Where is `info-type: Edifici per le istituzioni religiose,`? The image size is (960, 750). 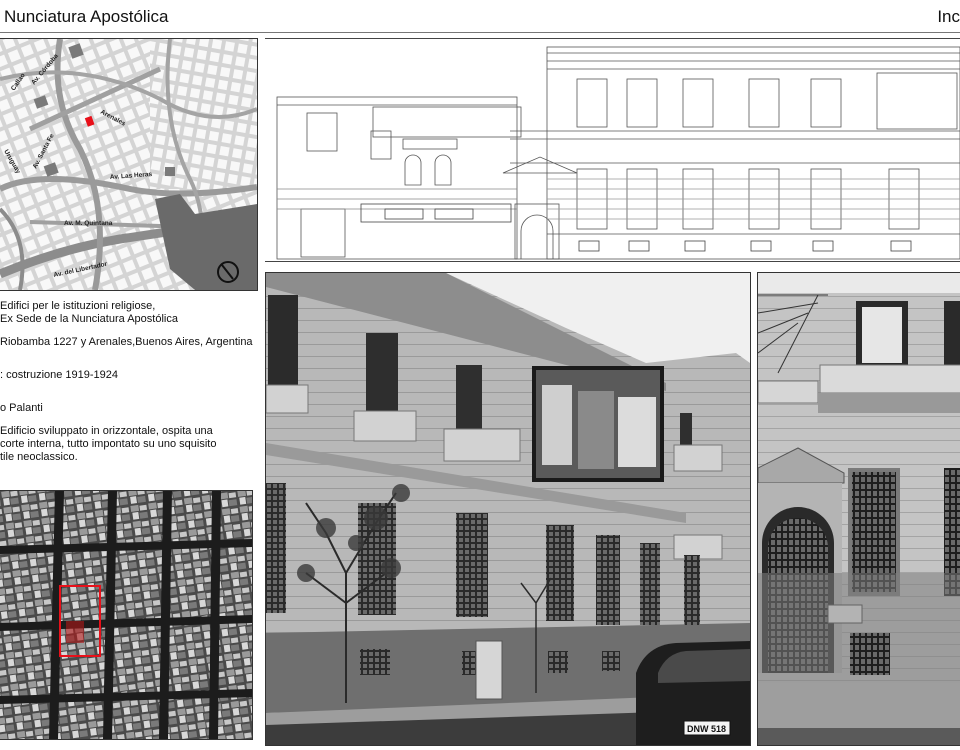
info-type: Edifici per le istituzioni religiose, is located at coordinates (78, 306).